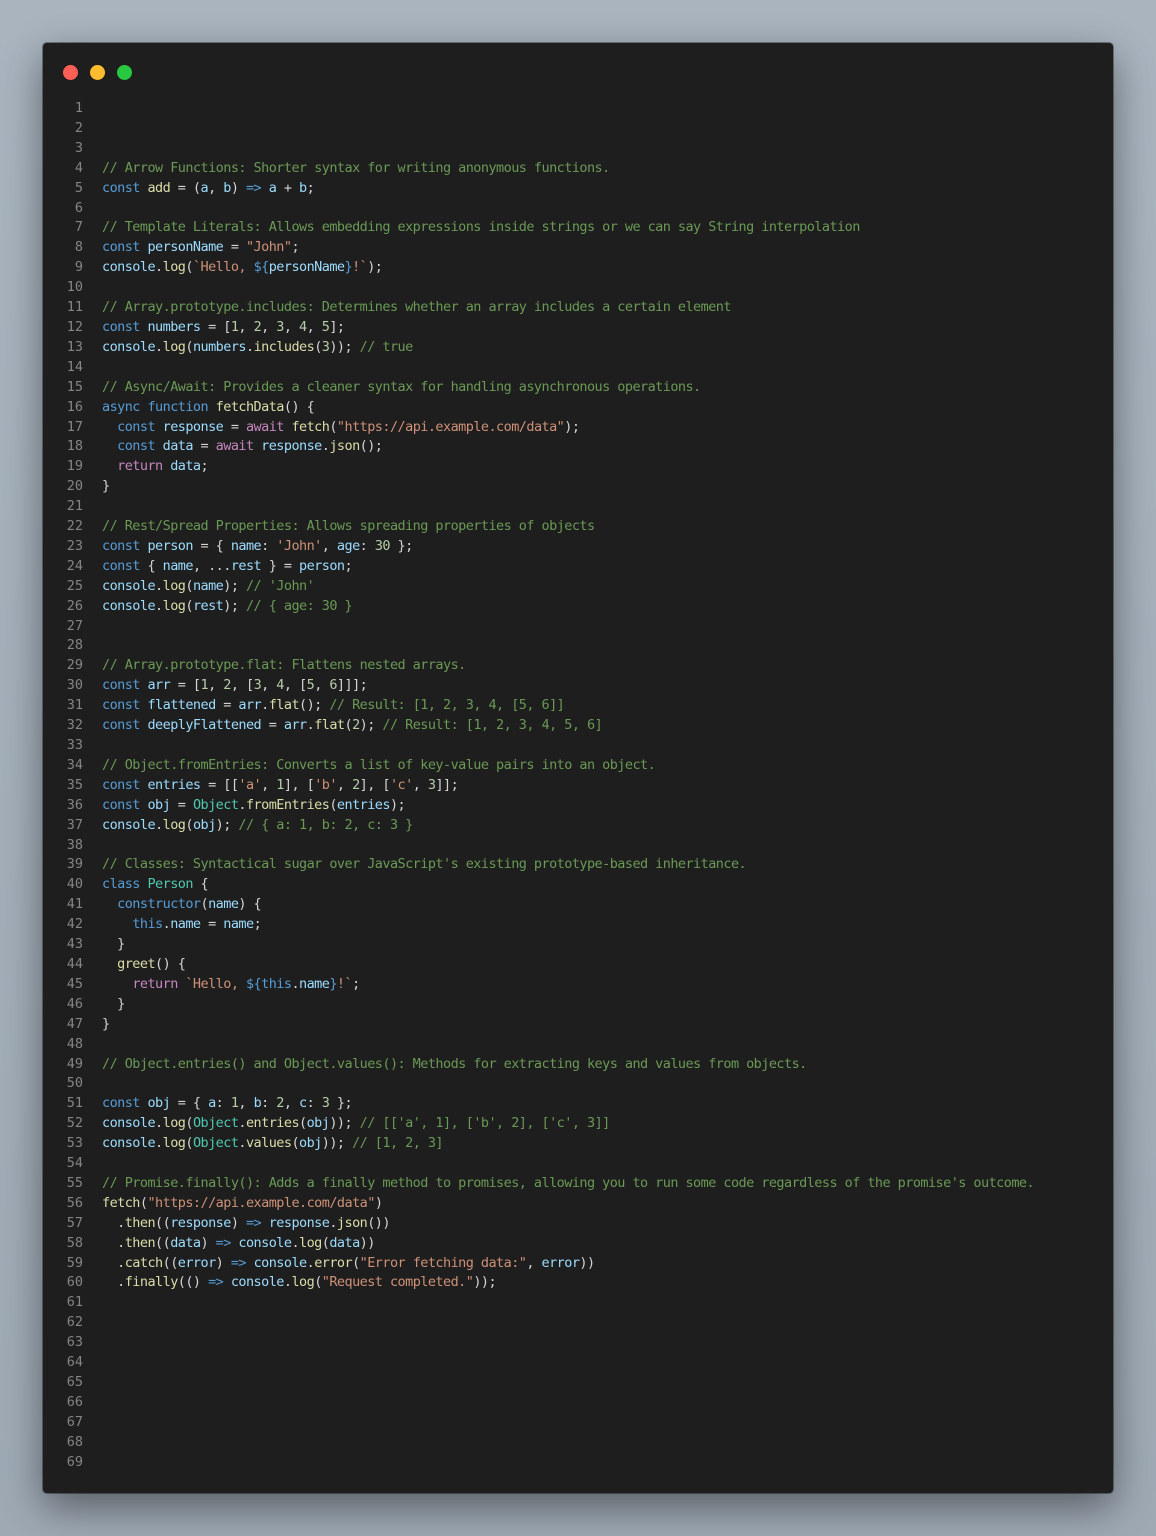  I want to click on code-line: 48, so click(578, 1045).